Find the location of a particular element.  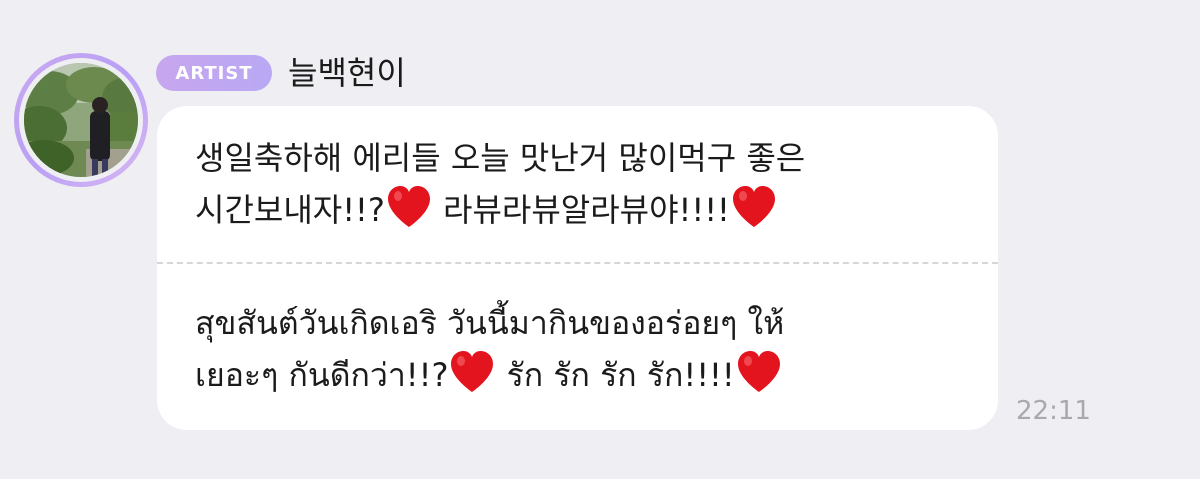

avatar-ring is located at coordinates (81, 120).